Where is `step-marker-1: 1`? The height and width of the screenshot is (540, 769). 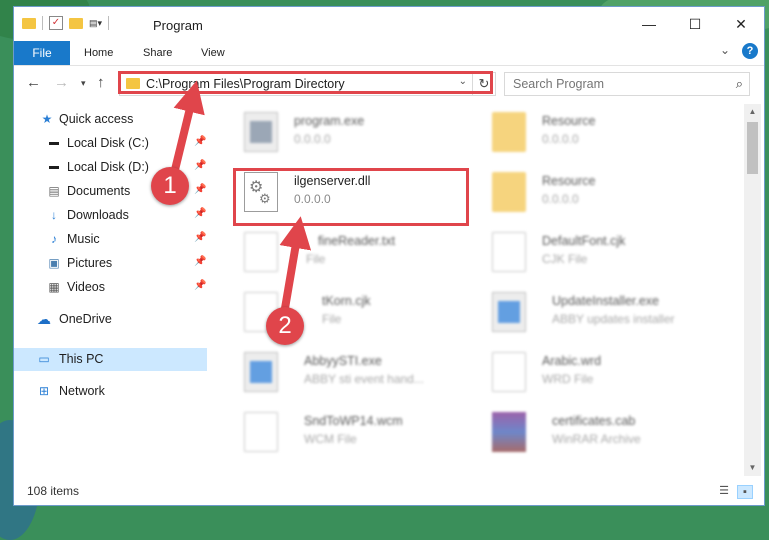
step-marker-1: 1 is located at coordinates (170, 186).